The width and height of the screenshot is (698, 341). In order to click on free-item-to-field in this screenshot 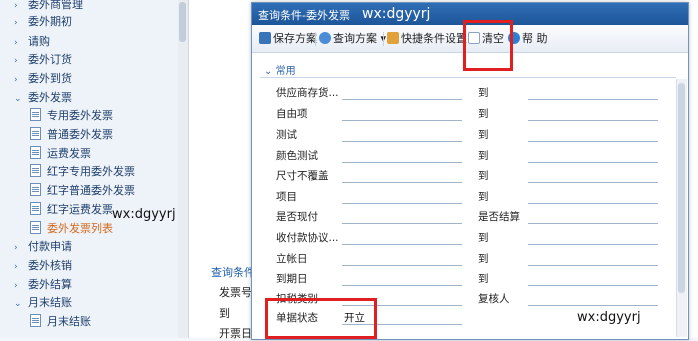, I will do `click(593, 120)`.